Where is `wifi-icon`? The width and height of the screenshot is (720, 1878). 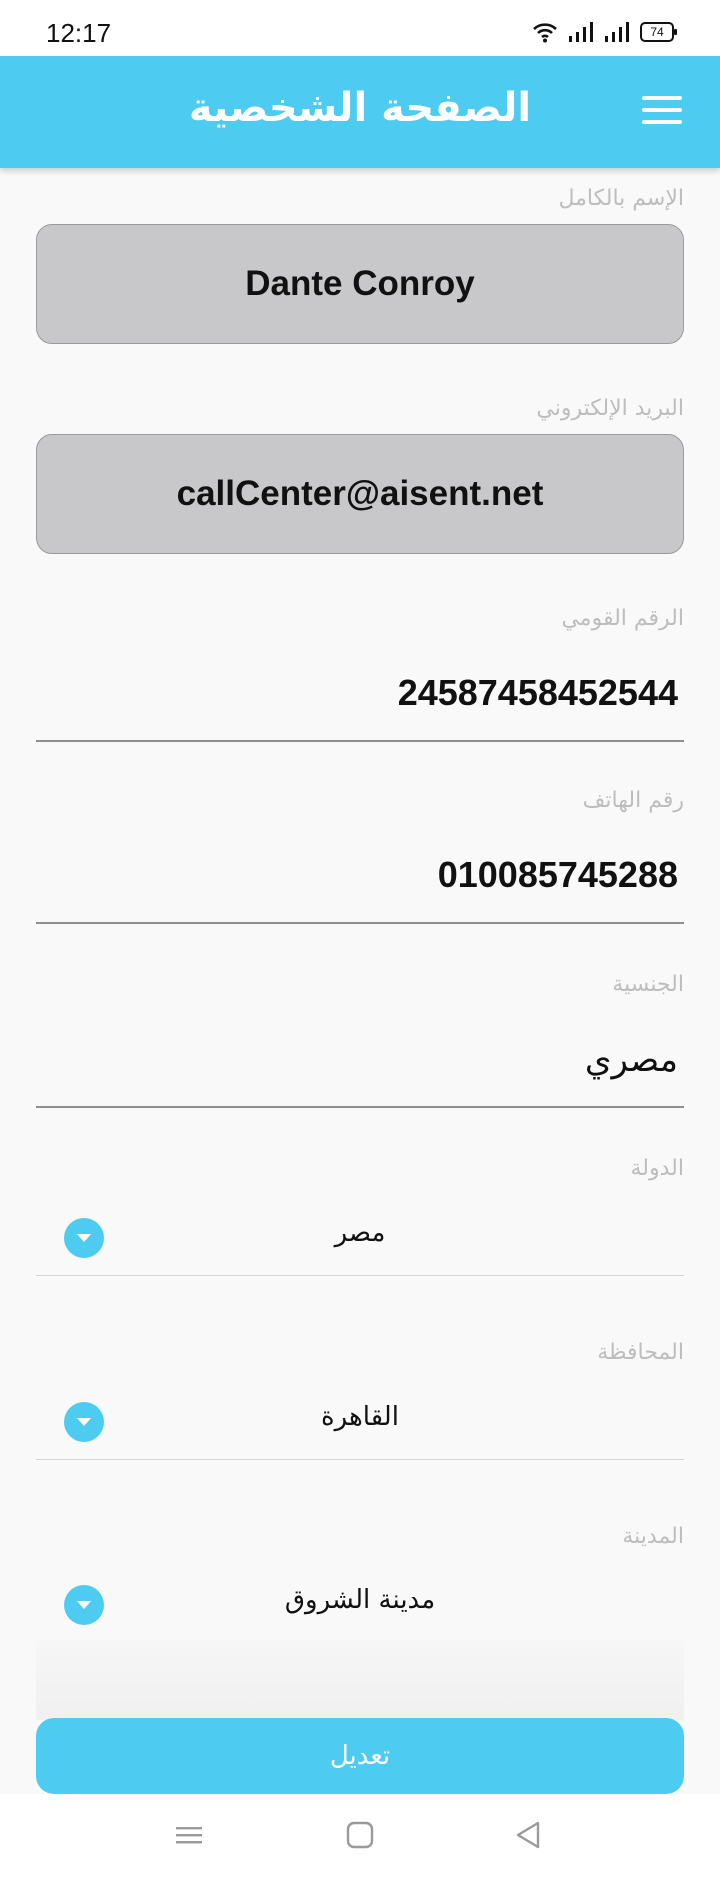
wifi-icon is located at coordinates (545, 33).